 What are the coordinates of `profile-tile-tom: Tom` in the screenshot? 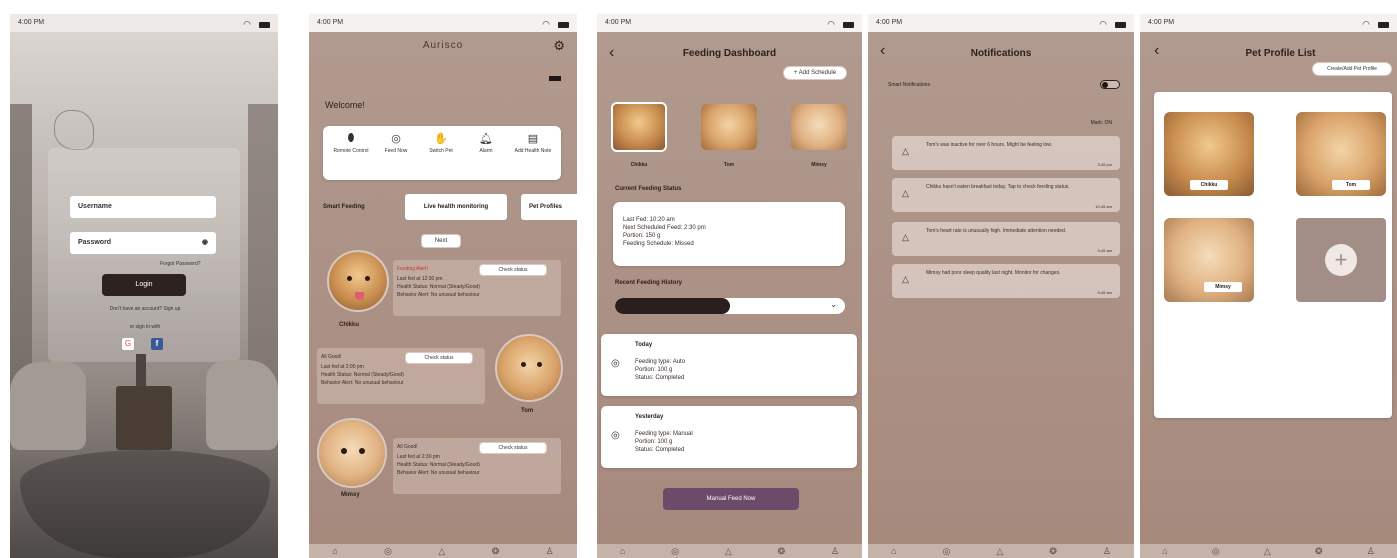 It's located at (1341, 154).